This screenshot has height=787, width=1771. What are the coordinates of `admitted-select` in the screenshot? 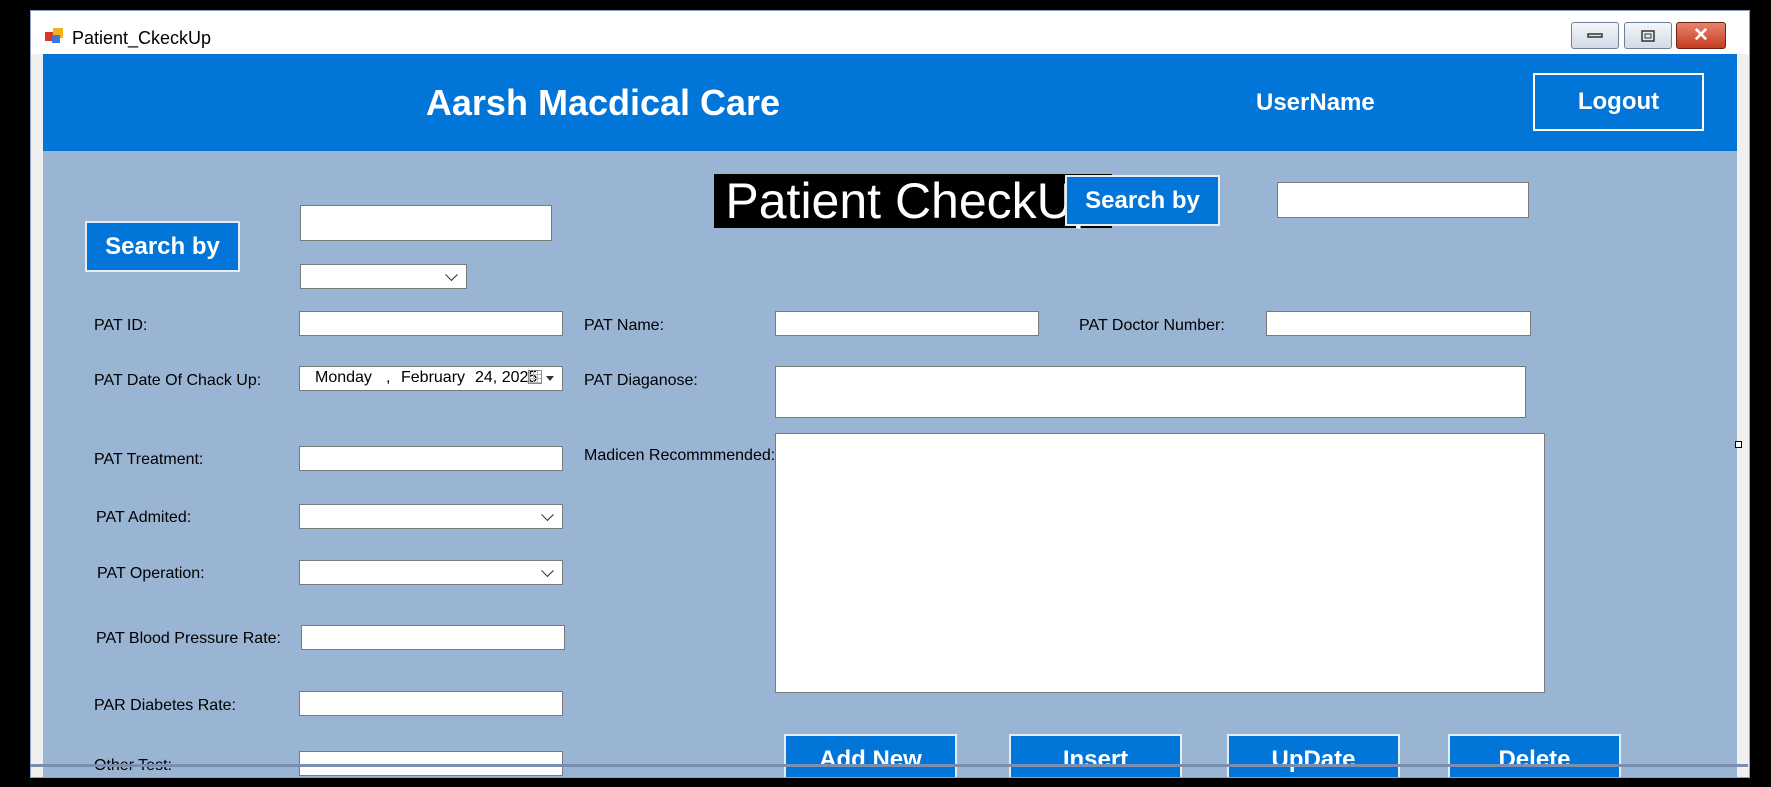 It's located at (431, 516).